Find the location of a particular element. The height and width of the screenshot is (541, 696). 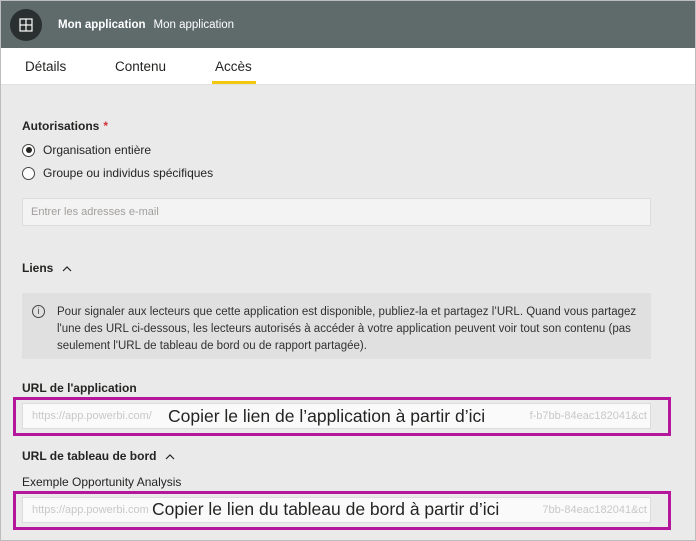

dashboard-url-toggle: URL de tableau de bord is located at coordinates (98, 456).